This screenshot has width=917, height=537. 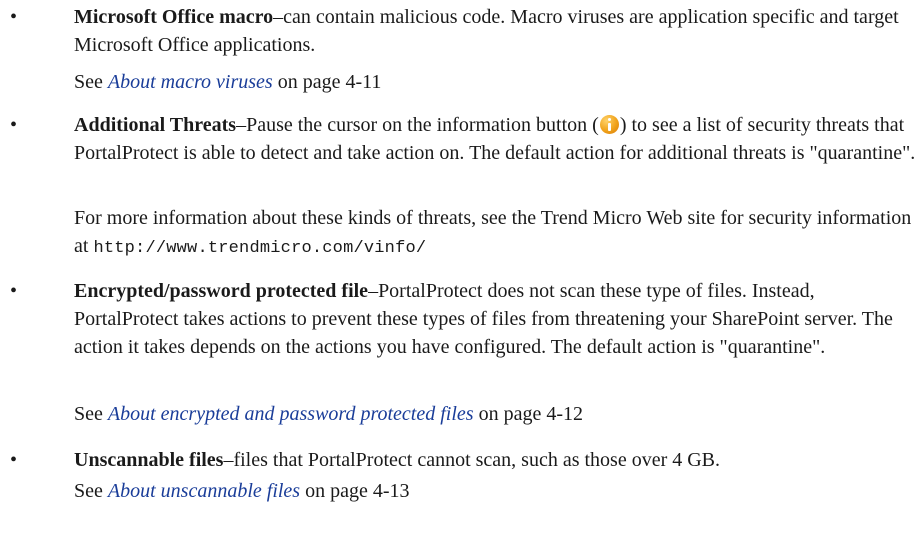 What do you see at coordinates (149, 460) in the screenshot?
I see `item-term: Unscannable files` at bounding box center [149, 460].